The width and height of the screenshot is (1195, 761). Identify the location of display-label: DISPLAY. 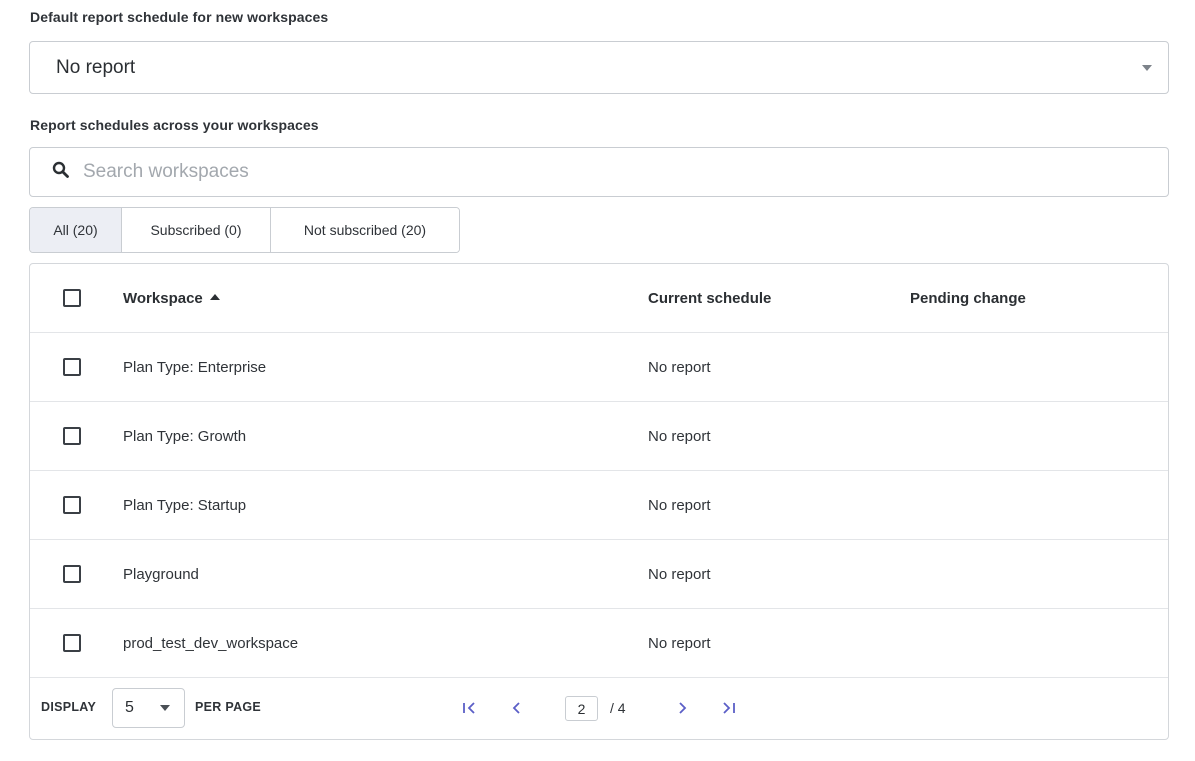
(69, 707).